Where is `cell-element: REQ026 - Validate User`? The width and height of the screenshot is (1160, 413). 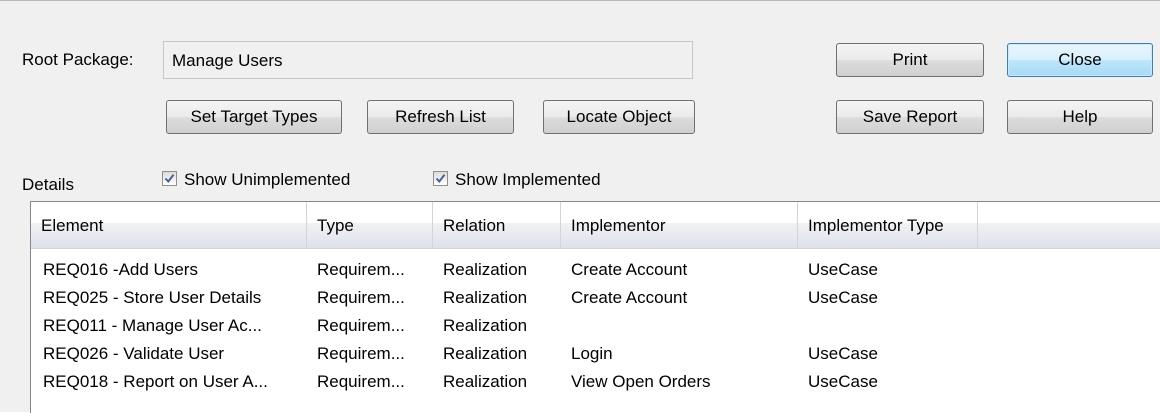
cell-element: REQ026 - Validate User is located at coordinates (134, 353).